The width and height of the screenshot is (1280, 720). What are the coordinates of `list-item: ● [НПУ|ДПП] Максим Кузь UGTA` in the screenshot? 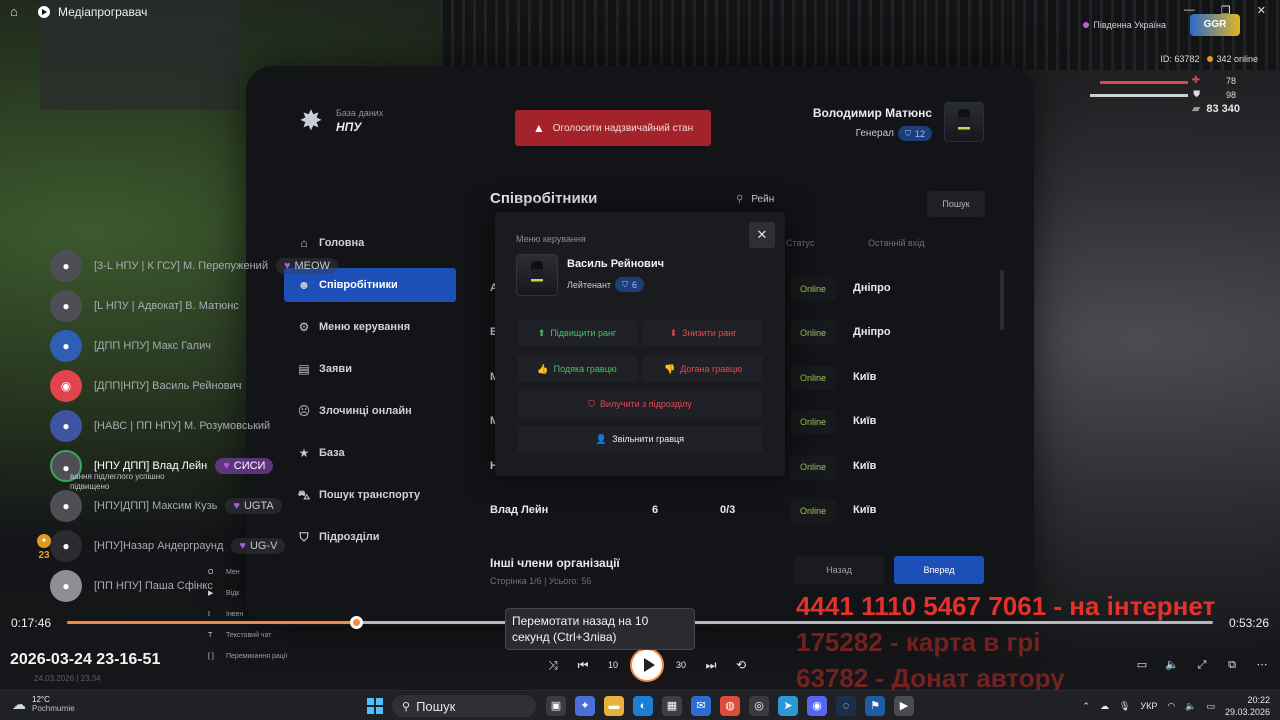 It's located at (191, 506).